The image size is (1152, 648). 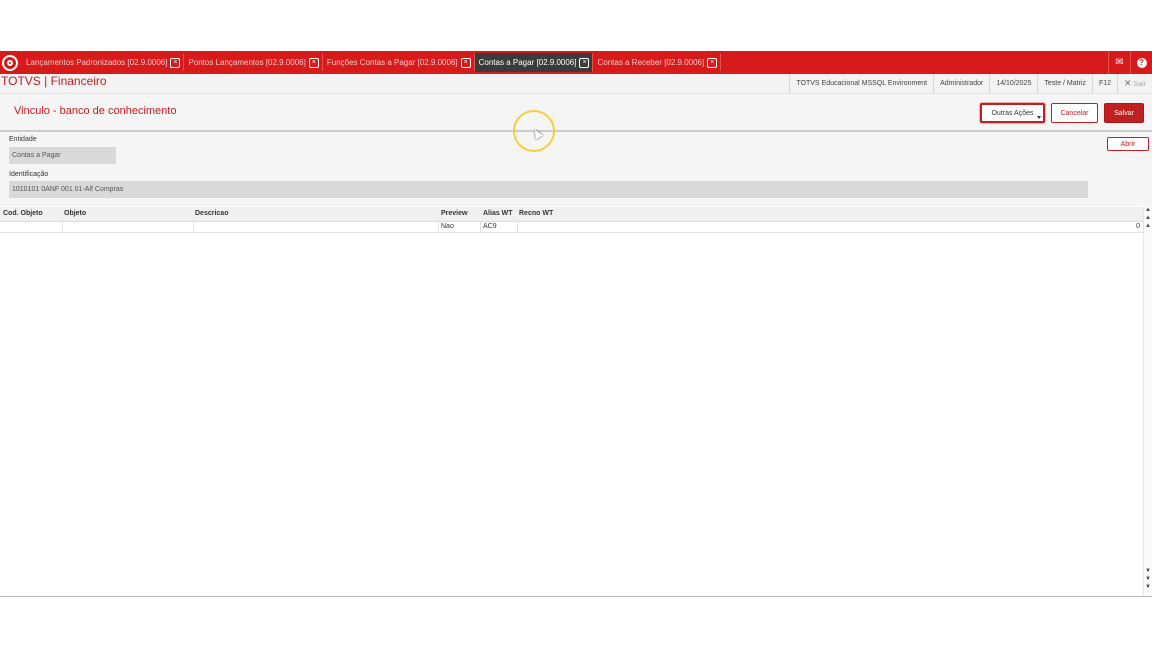 I want to click on tab-label: Contas a Pagar [02.9.0006], so click(x=527, y=62).